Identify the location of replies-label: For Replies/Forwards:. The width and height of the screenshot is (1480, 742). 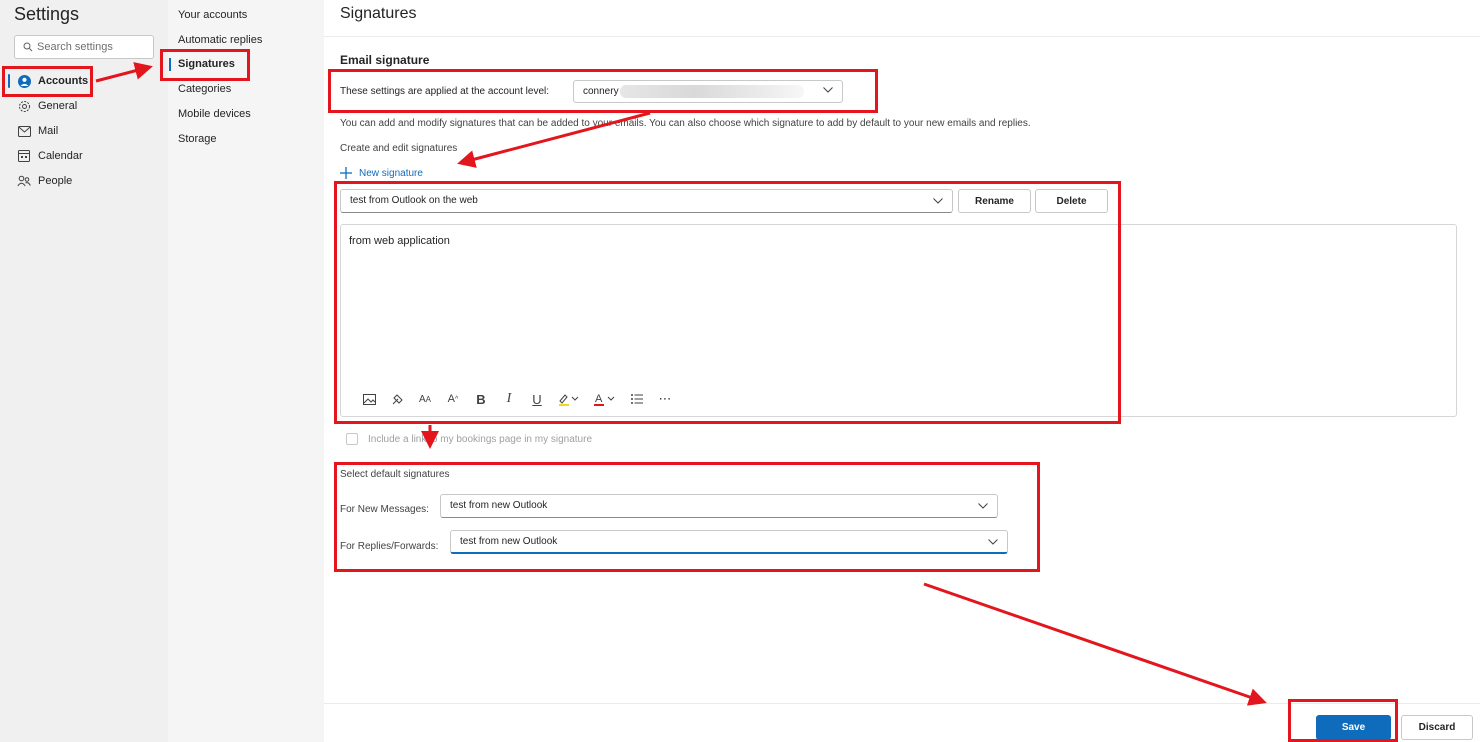
(389, 546).